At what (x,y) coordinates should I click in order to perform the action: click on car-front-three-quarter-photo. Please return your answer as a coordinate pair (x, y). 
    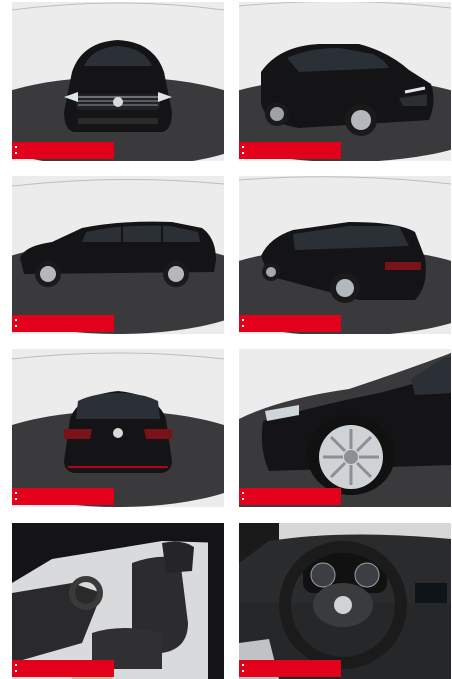
    Looking at the image, I should click on (345, 81).